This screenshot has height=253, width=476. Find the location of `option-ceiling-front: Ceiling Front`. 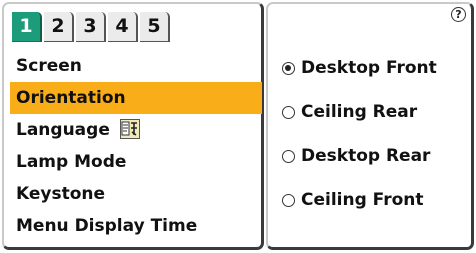

option-ceiling-front: Ceiling Front is located at coordinates (375, 200).